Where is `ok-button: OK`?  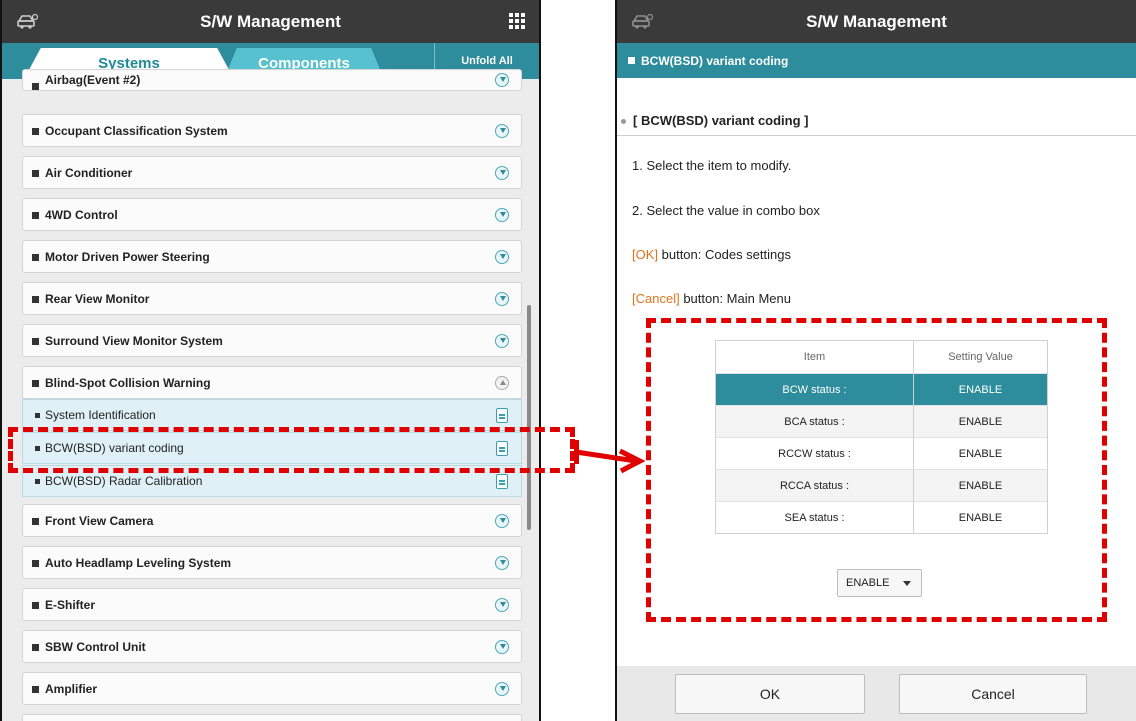 ok-button: OK is located at coordinates (770, 694).